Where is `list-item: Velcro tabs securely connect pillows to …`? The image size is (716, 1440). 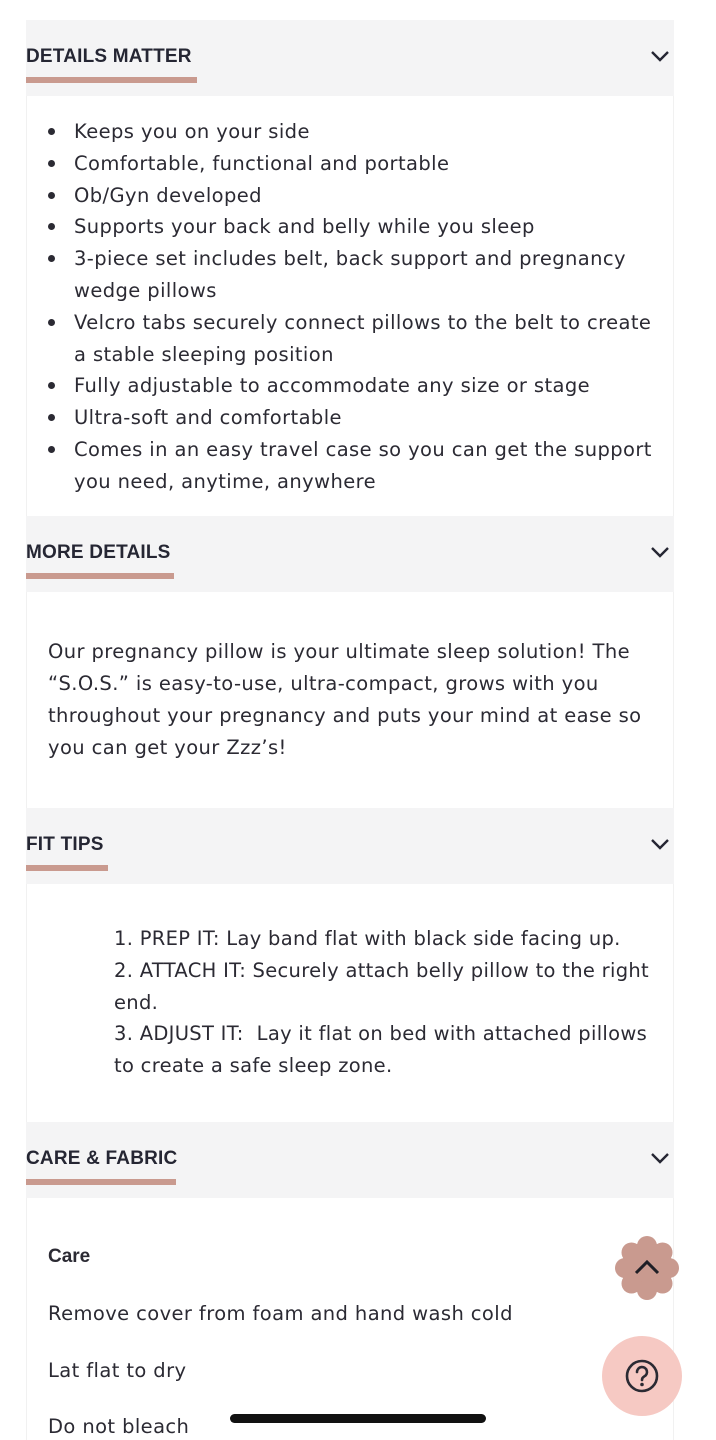
list-item: Velcro tabs securely connect pillows to … is located at coordinates (353, 339).